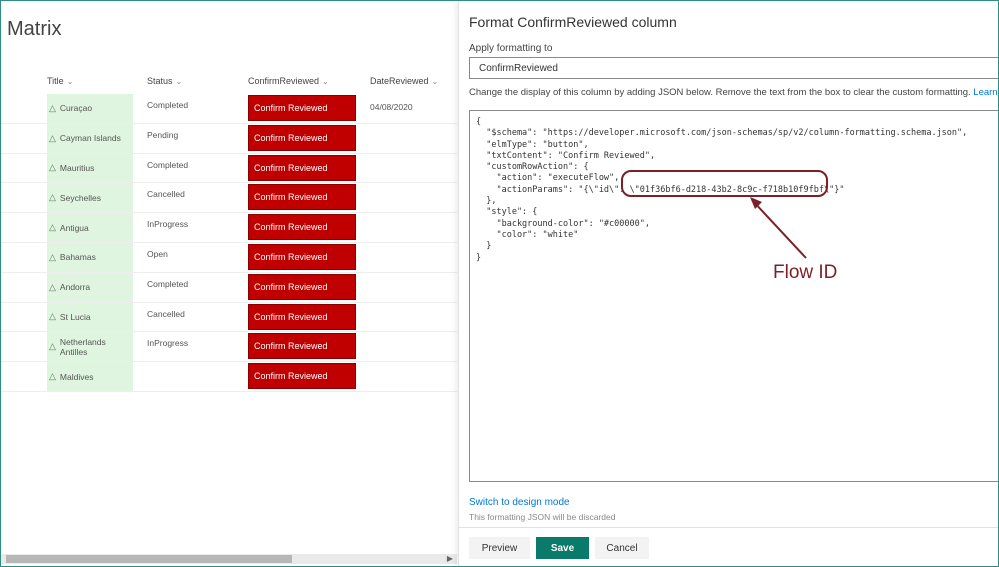  What do you see at coordinates (391, 107) in the screenshot?
I see `date-cell: 04/08/2020` at bounding box center [391, 107].